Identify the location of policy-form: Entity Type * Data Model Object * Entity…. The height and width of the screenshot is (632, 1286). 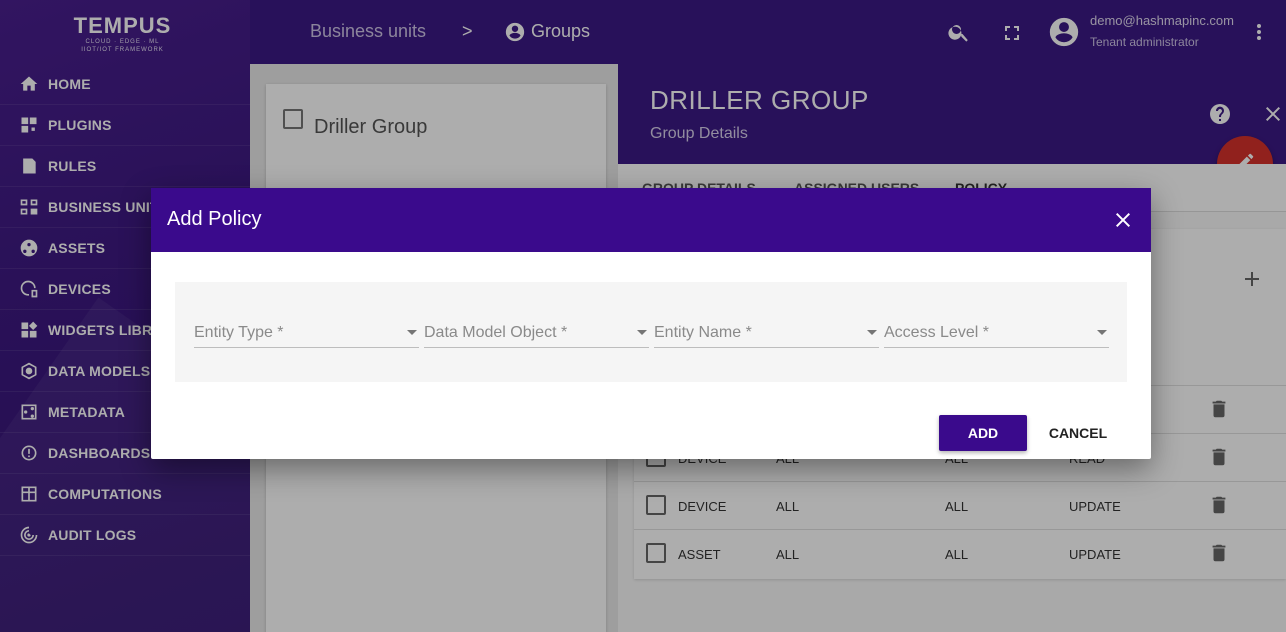
(651, 332).